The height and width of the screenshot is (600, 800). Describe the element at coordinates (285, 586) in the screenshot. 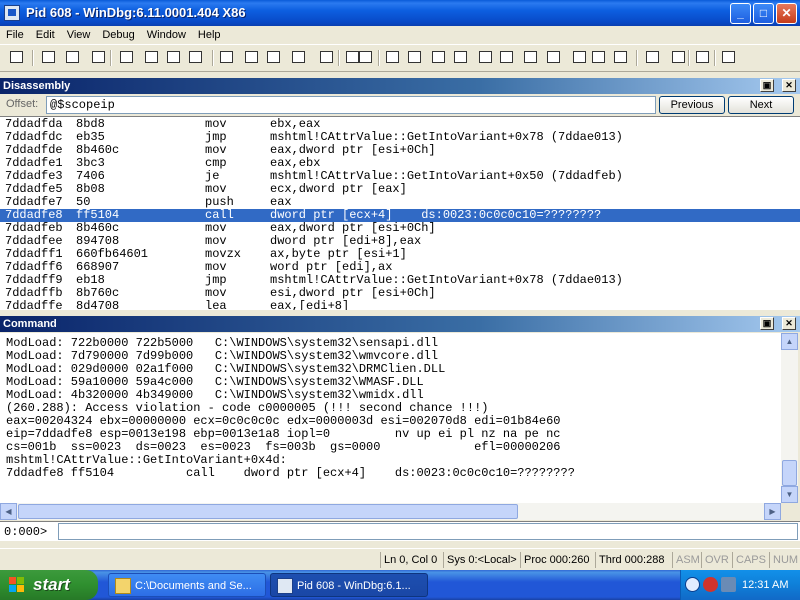

I see `windbg-icon` at that location.